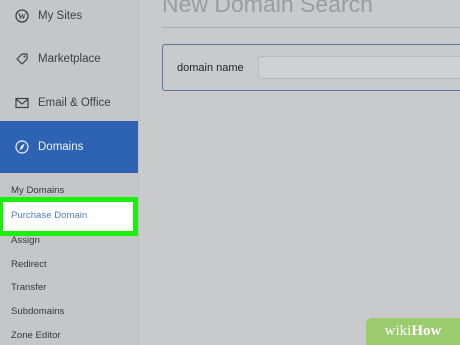  I want to click on subnav-my-domains: My Domains, so click(37, 190).